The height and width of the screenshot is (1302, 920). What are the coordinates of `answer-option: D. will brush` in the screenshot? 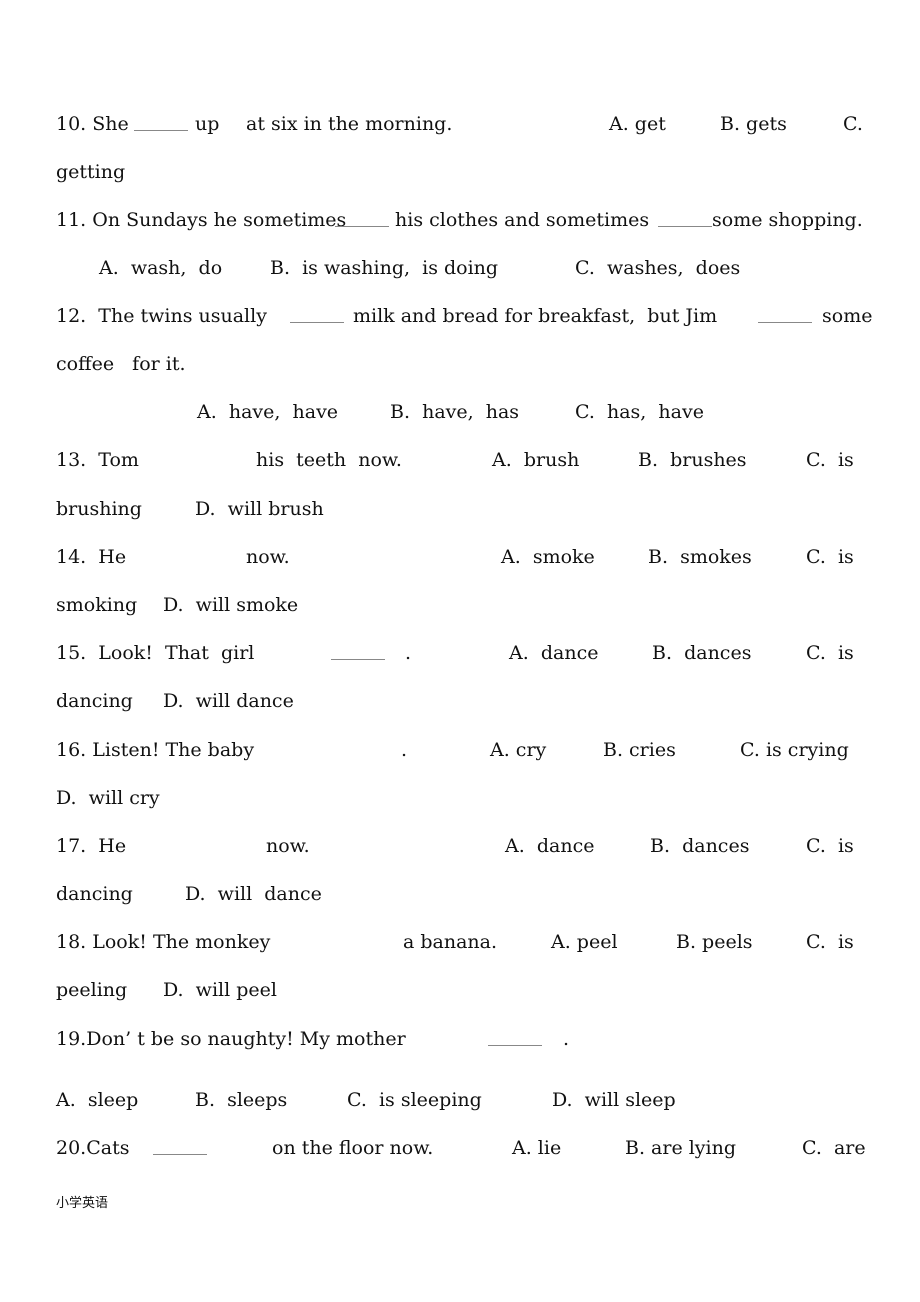 It's located at (259, 509).